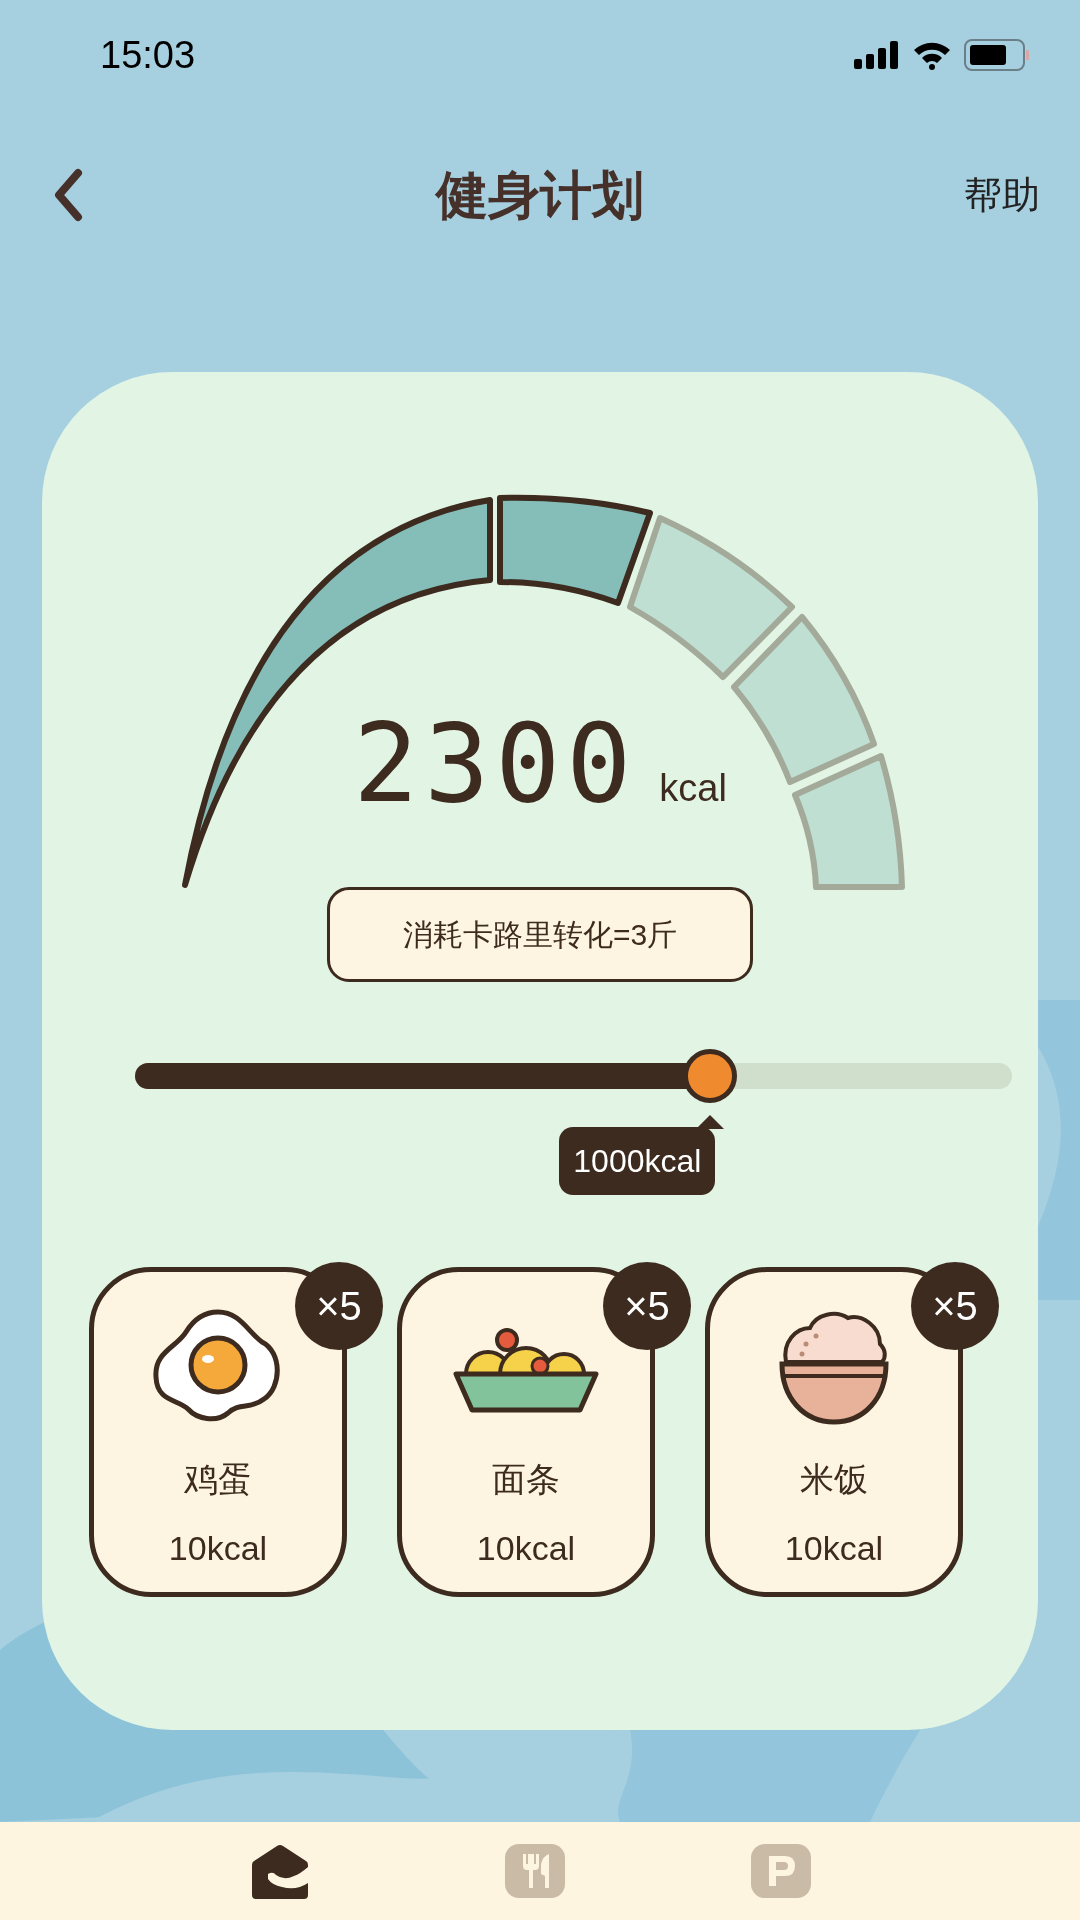 This screenshot has height=1920, width=1080. Describe the element at coordinates (280, 1871) in the screenshot. I see `home-tab-icon` at that location.